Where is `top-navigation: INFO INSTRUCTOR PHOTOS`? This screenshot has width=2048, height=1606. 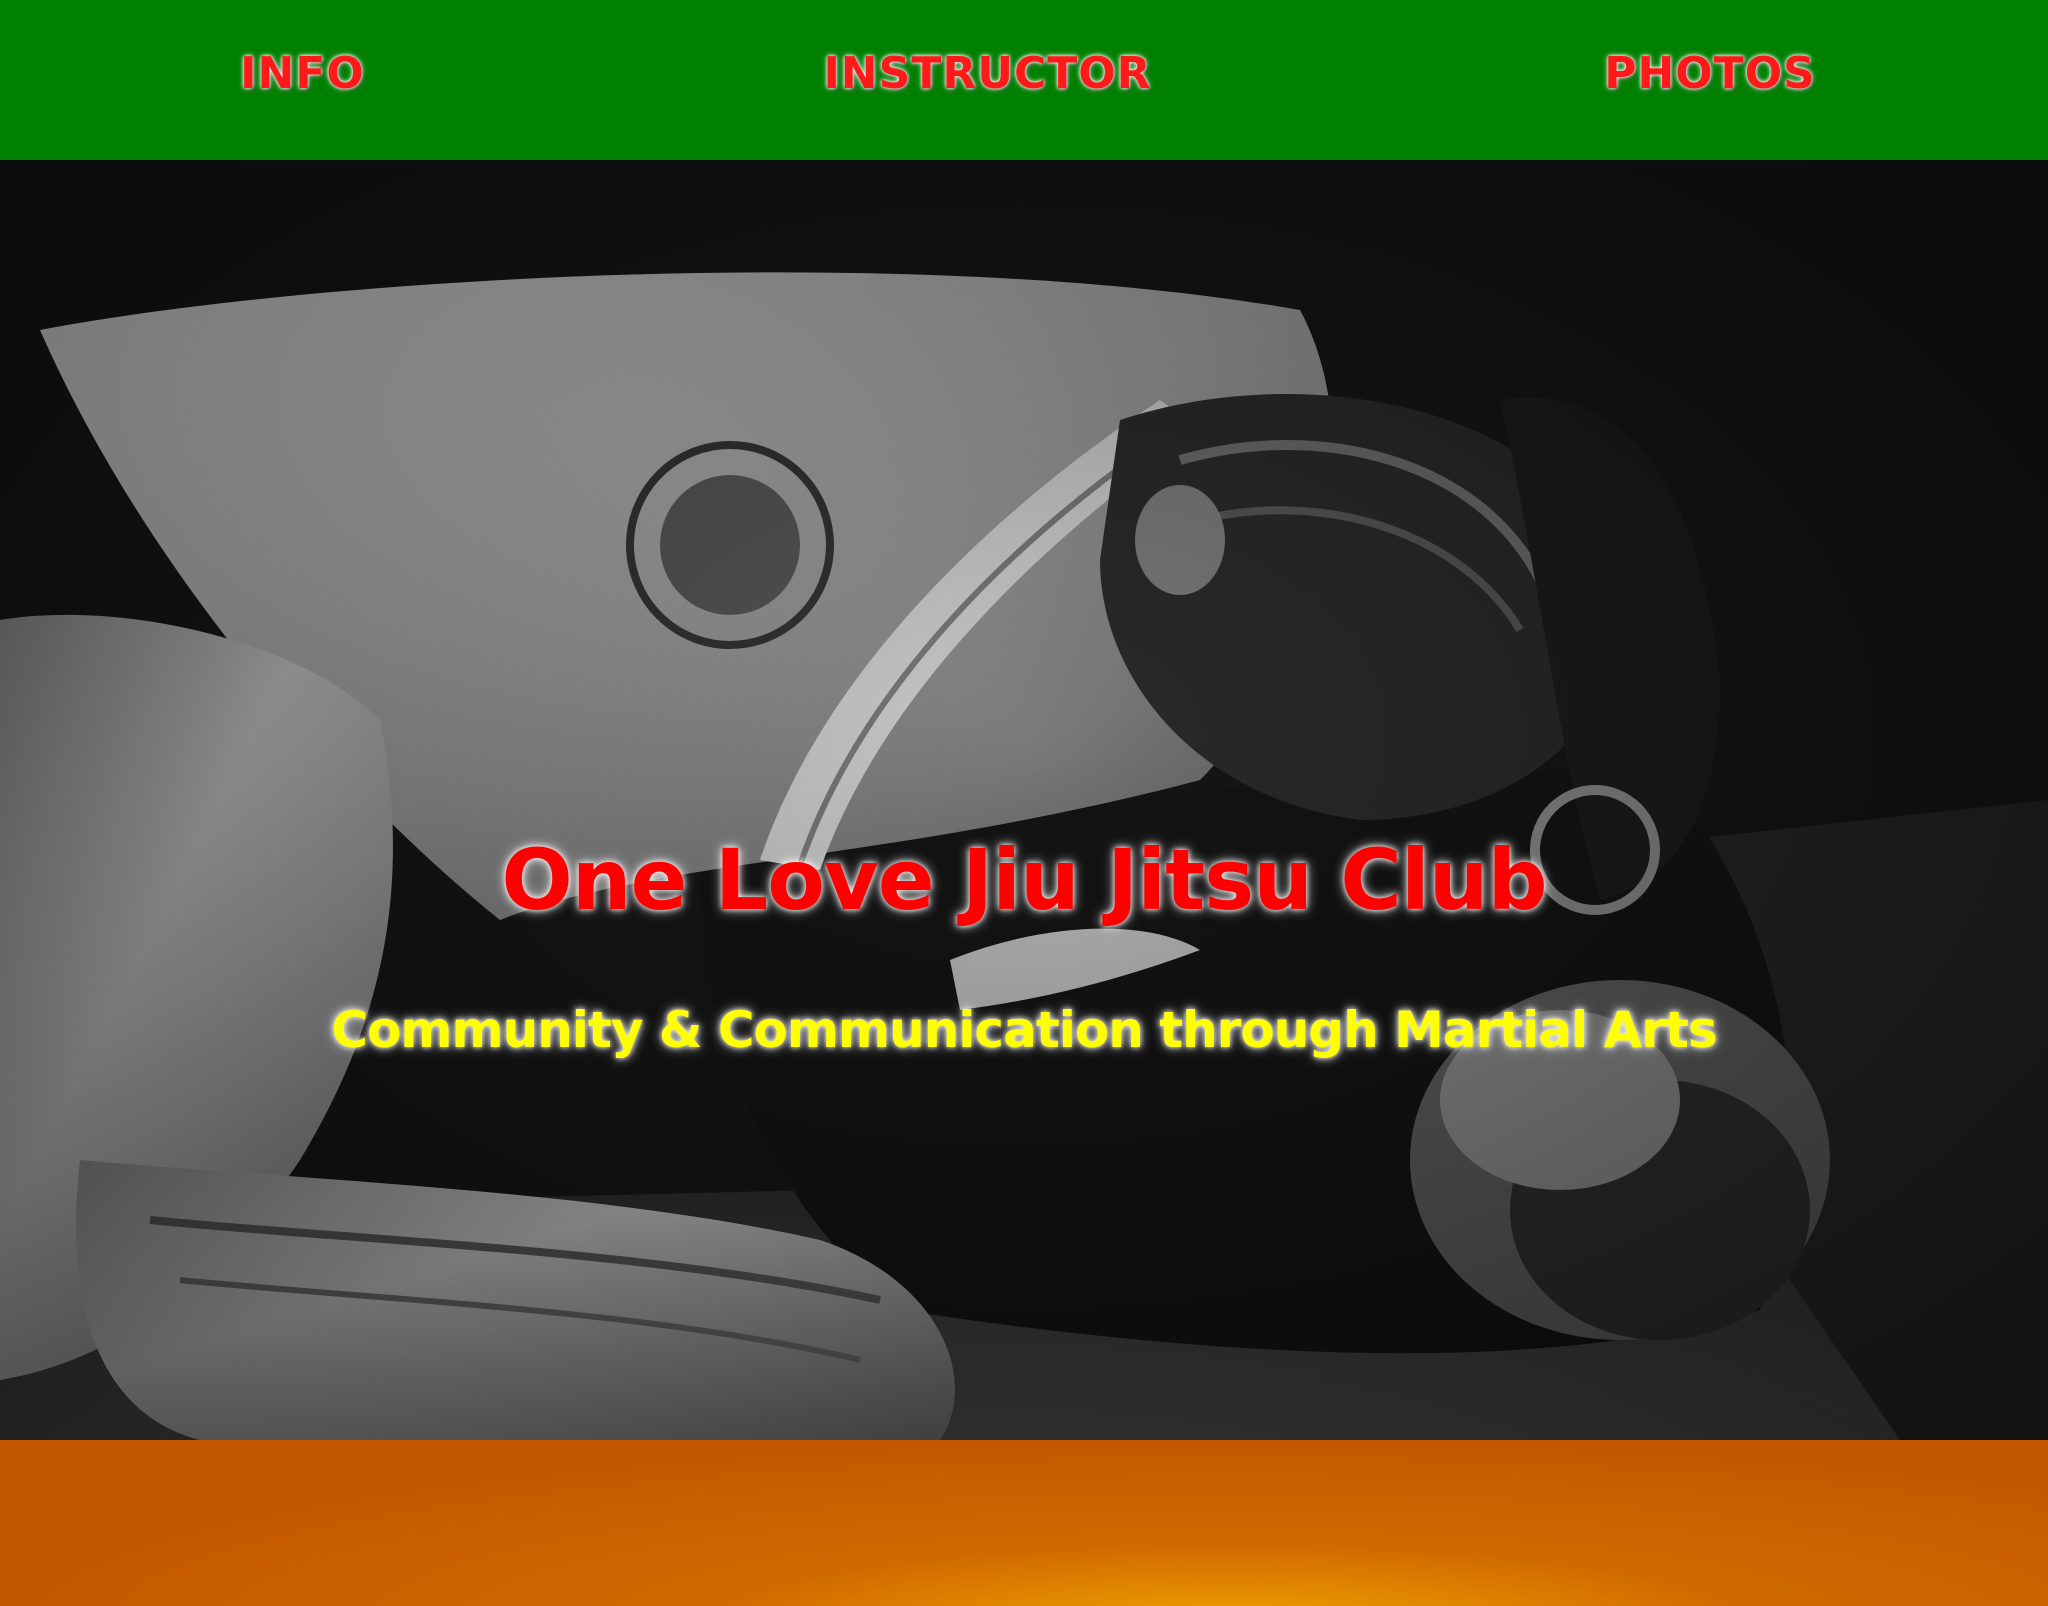
top-navigation: INFO INSTRUCTOR PHOTOS is located at coordinates (1024, 80).